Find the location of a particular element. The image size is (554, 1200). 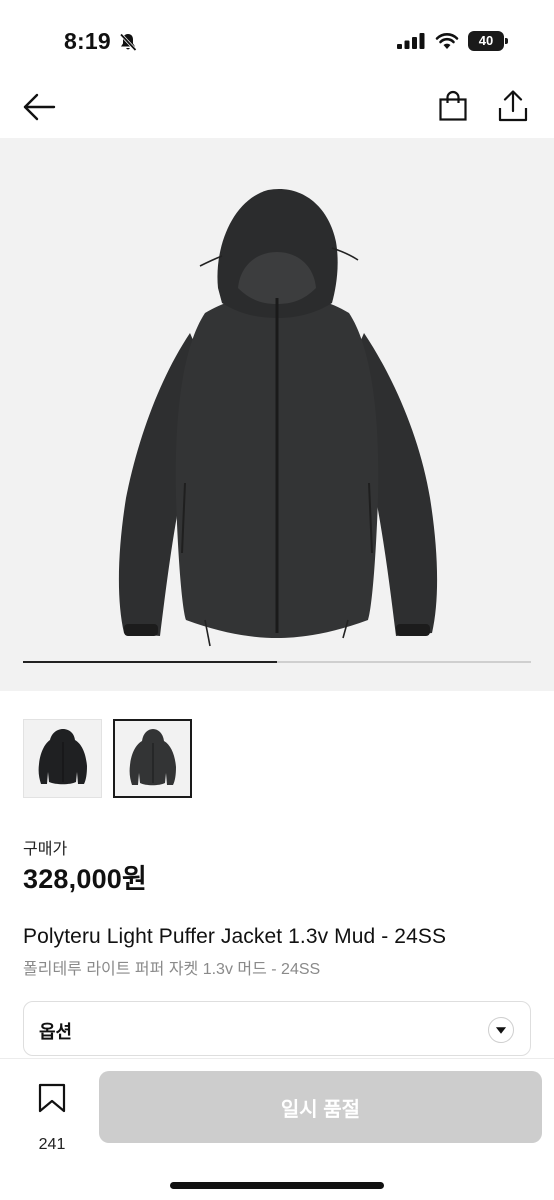

sold-out-button: 일시 품절 is located at coordinates (320, 1107).